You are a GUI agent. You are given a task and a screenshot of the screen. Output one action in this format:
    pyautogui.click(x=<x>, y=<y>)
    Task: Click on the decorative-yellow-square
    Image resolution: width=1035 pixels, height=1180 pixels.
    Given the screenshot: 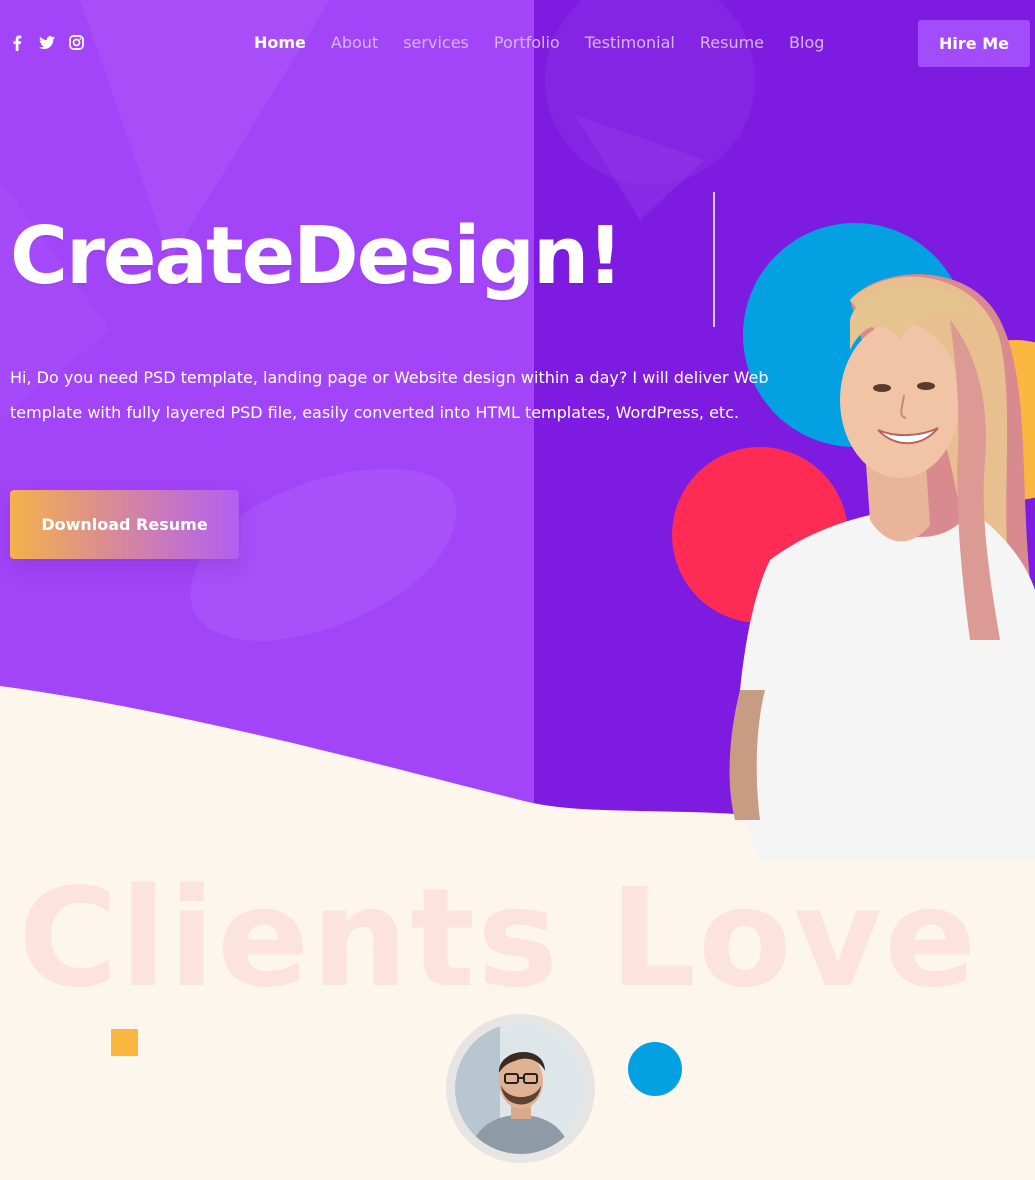 What is the action you would take?
    pyautogui.click(x=124, y=1042)
    